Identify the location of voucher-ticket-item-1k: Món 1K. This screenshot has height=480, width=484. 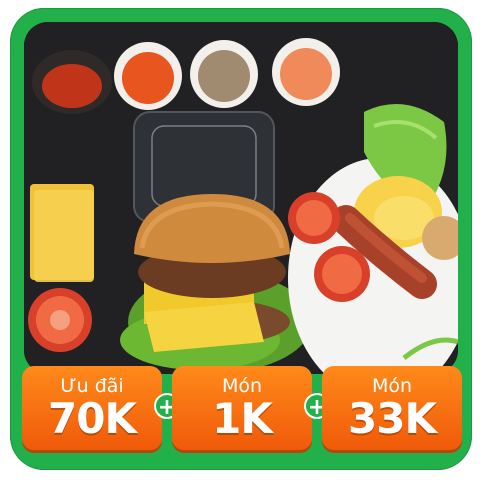
(242, 408).